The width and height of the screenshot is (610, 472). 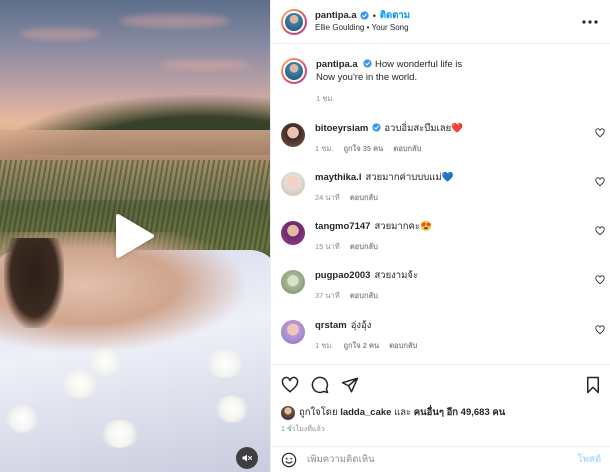 I want to click on post-comment-button: โพสต์, so click(x=589, y=459).